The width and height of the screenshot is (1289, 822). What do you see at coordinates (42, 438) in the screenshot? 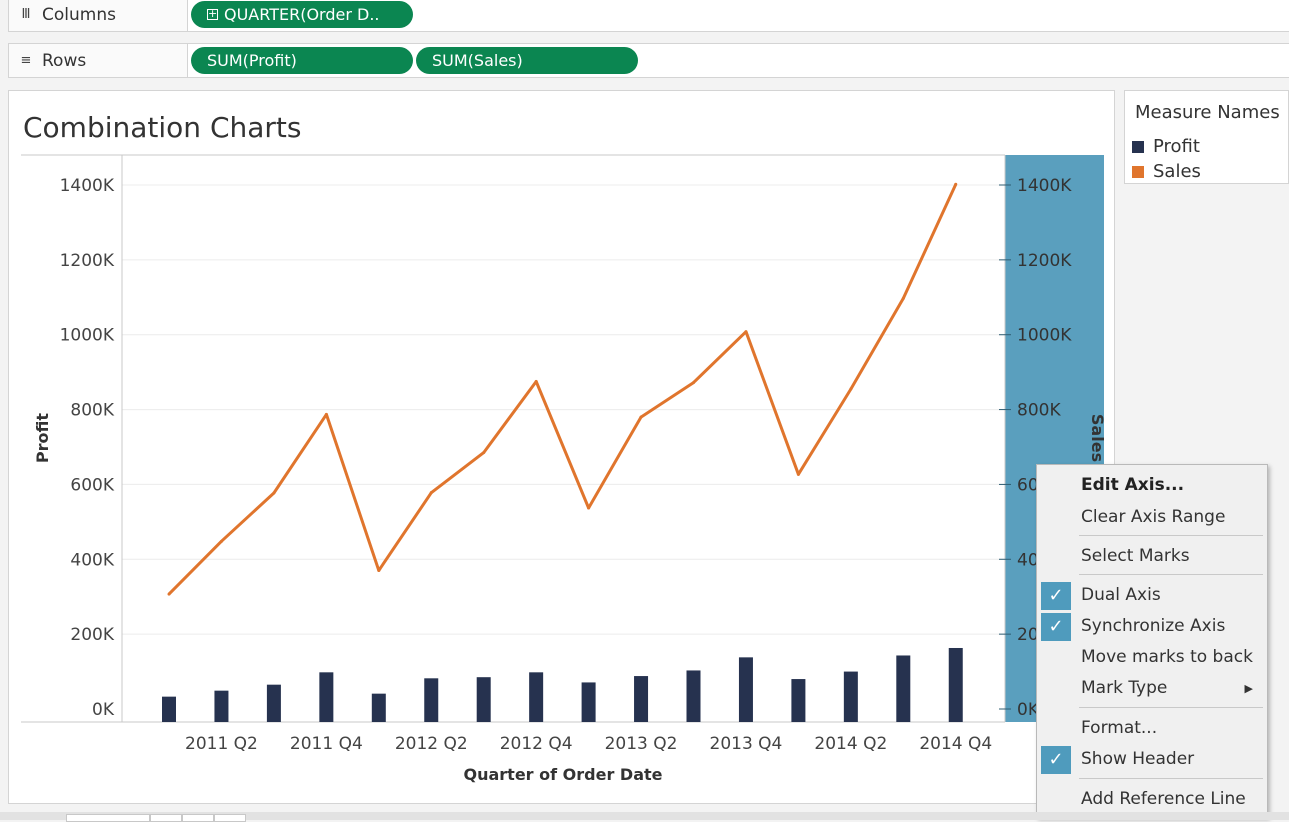
I see `y-axis-title-left: Profit` at bounding box center [42, 438].